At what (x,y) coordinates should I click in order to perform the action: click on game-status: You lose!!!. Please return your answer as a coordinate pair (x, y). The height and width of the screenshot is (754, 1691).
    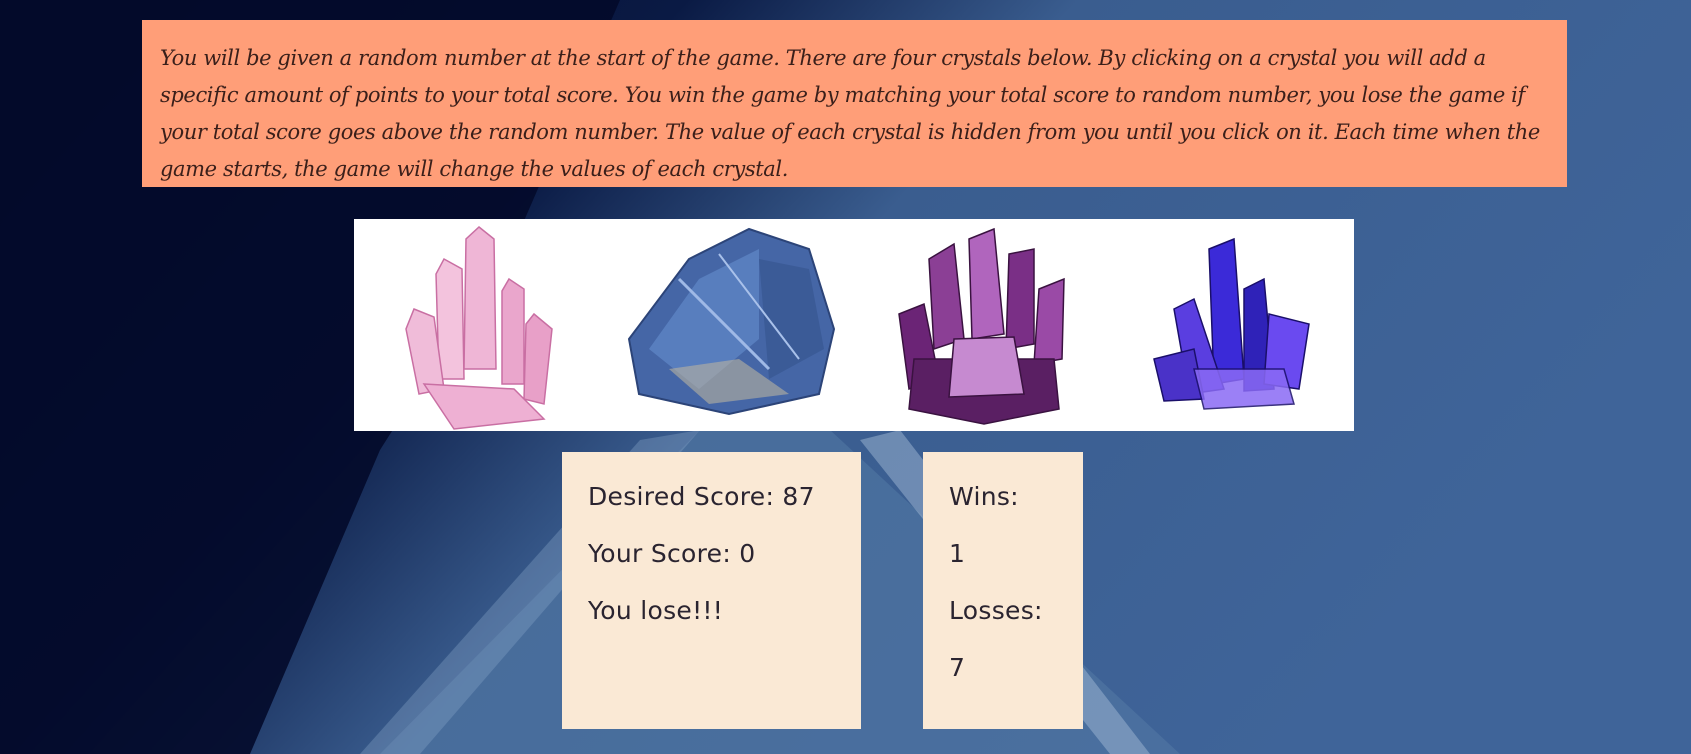
    Looking at the image, I should click on (656, 610).